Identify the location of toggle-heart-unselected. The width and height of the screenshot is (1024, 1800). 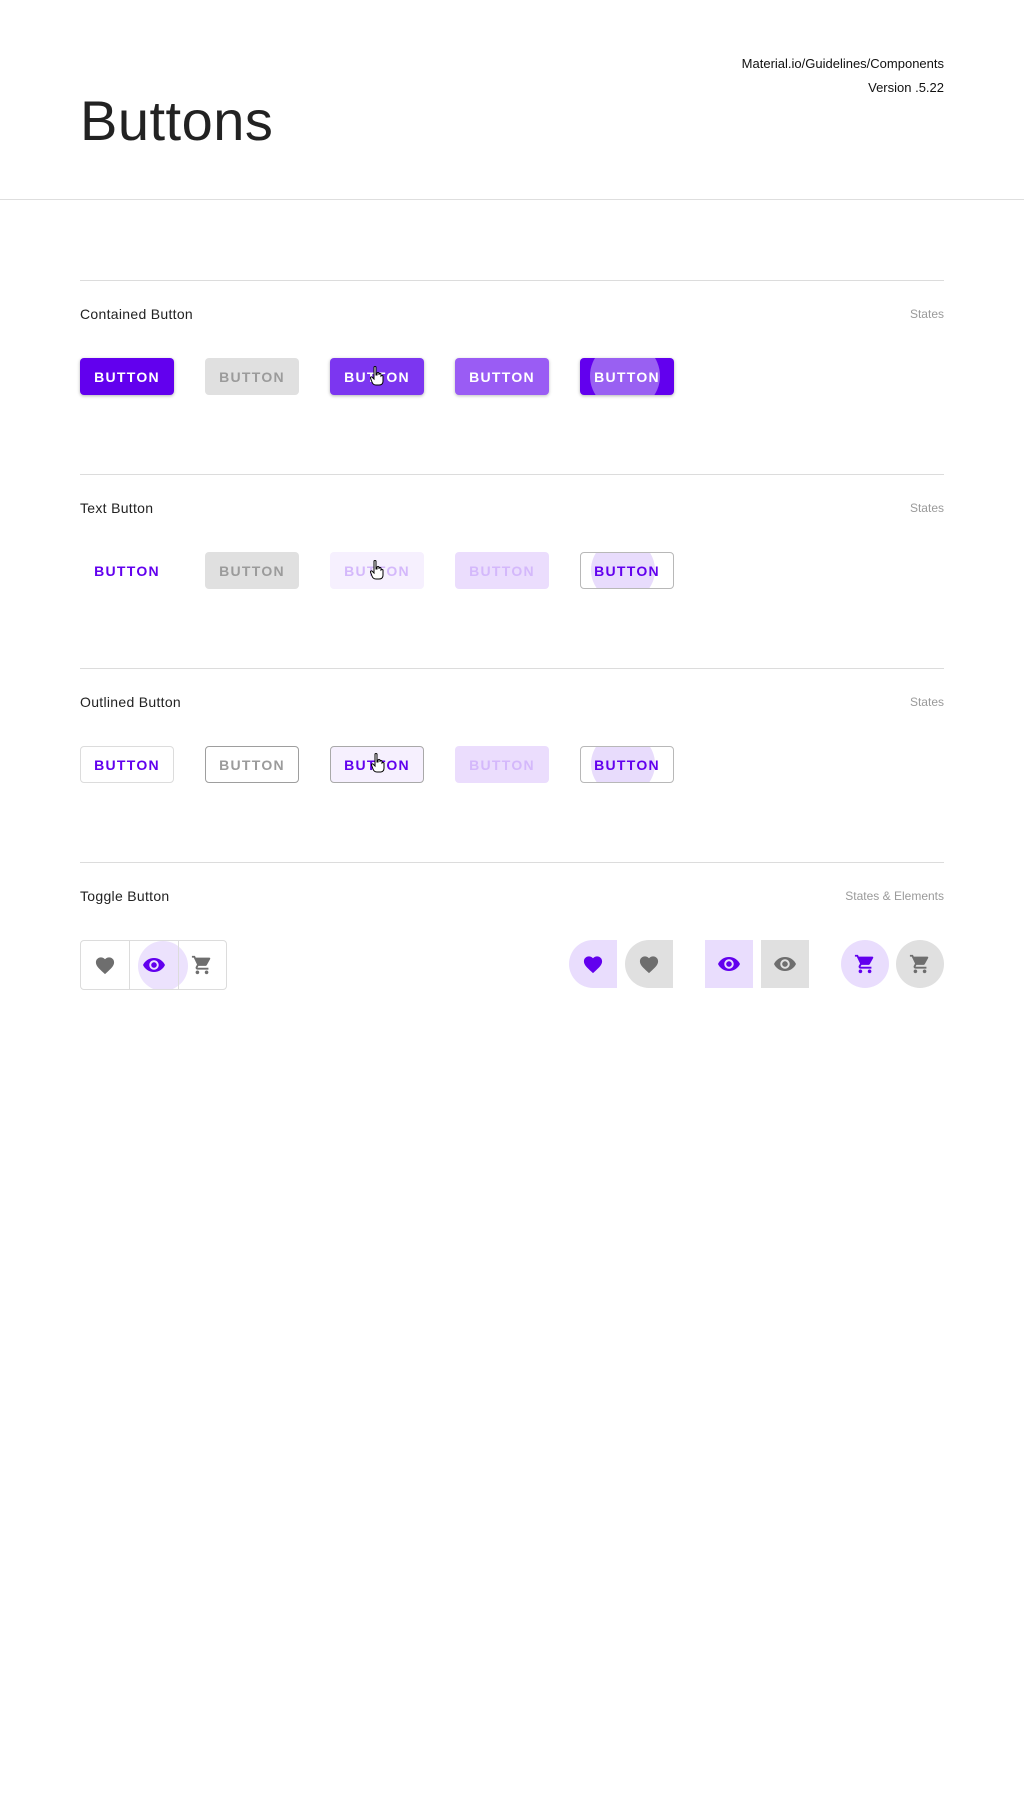
(649, 964).